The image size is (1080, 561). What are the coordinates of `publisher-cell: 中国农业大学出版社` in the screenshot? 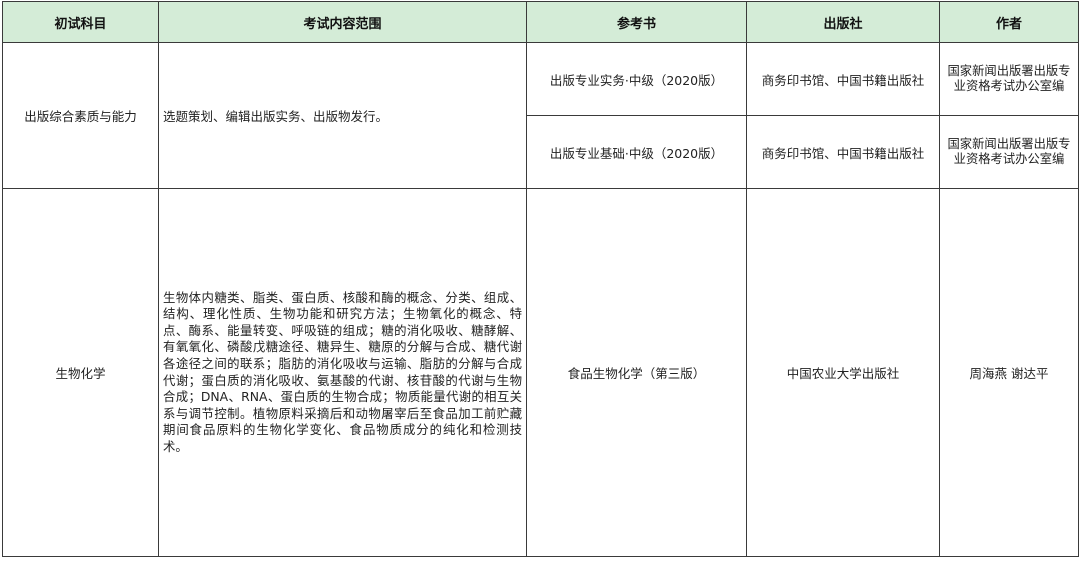 It's located at (843, 372).